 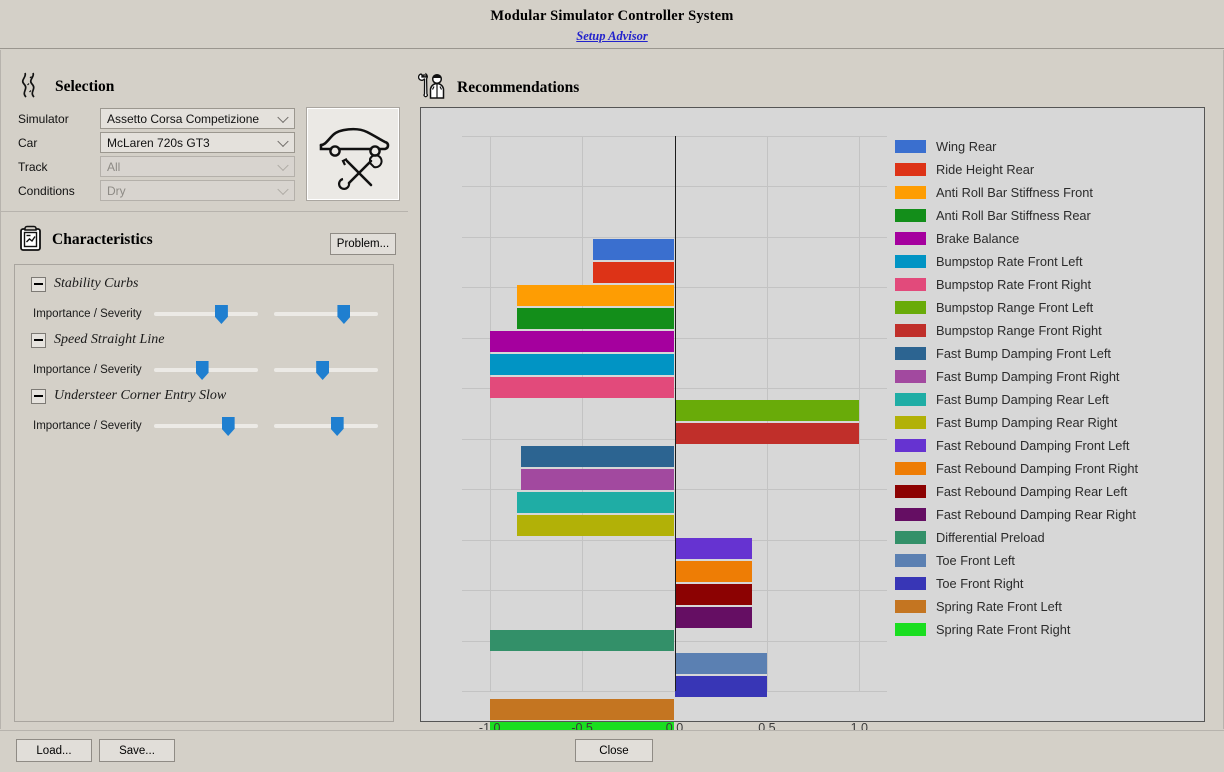 I want to click on car-dropdown: McLaren 720s GT3, so click(x=197, y=142).